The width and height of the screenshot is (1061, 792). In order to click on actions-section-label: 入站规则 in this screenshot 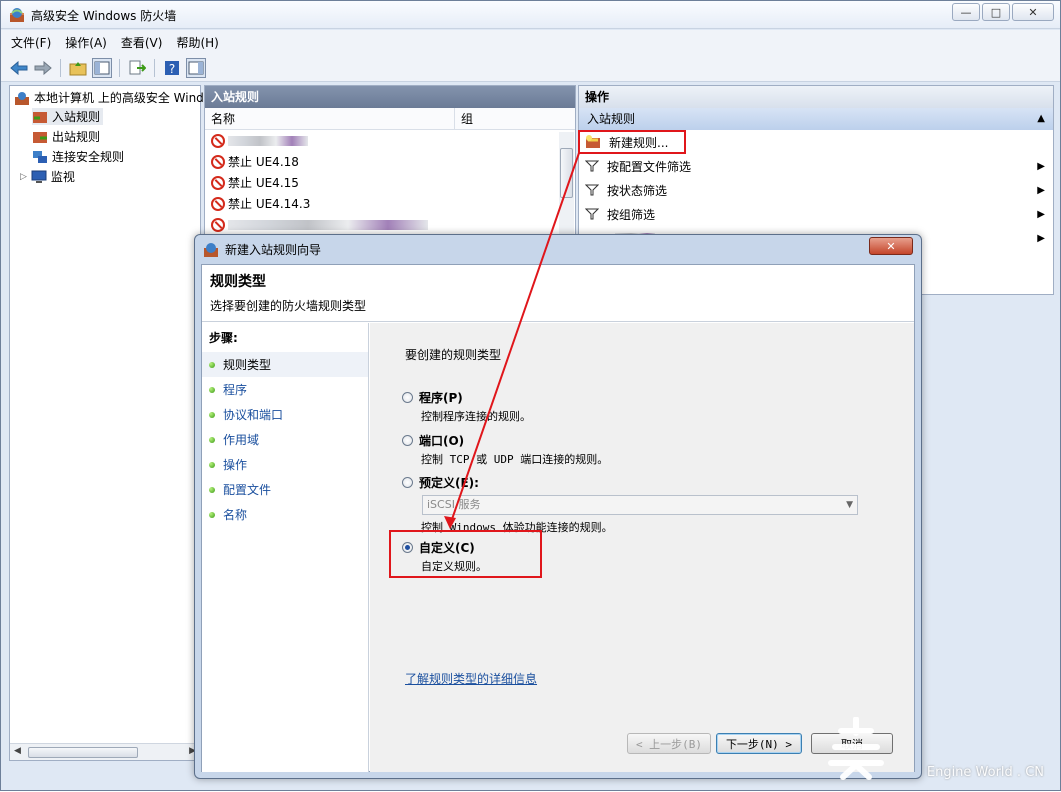, I will do `click(611, 119)`.